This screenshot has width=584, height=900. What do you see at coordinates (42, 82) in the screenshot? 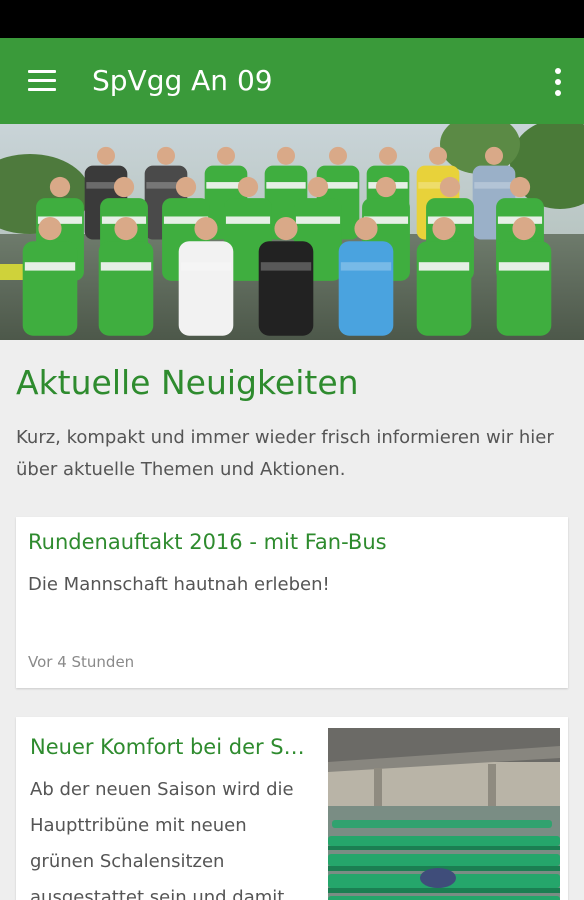
I see `hamburger-menu-icon` at bounding box center [42, 82].